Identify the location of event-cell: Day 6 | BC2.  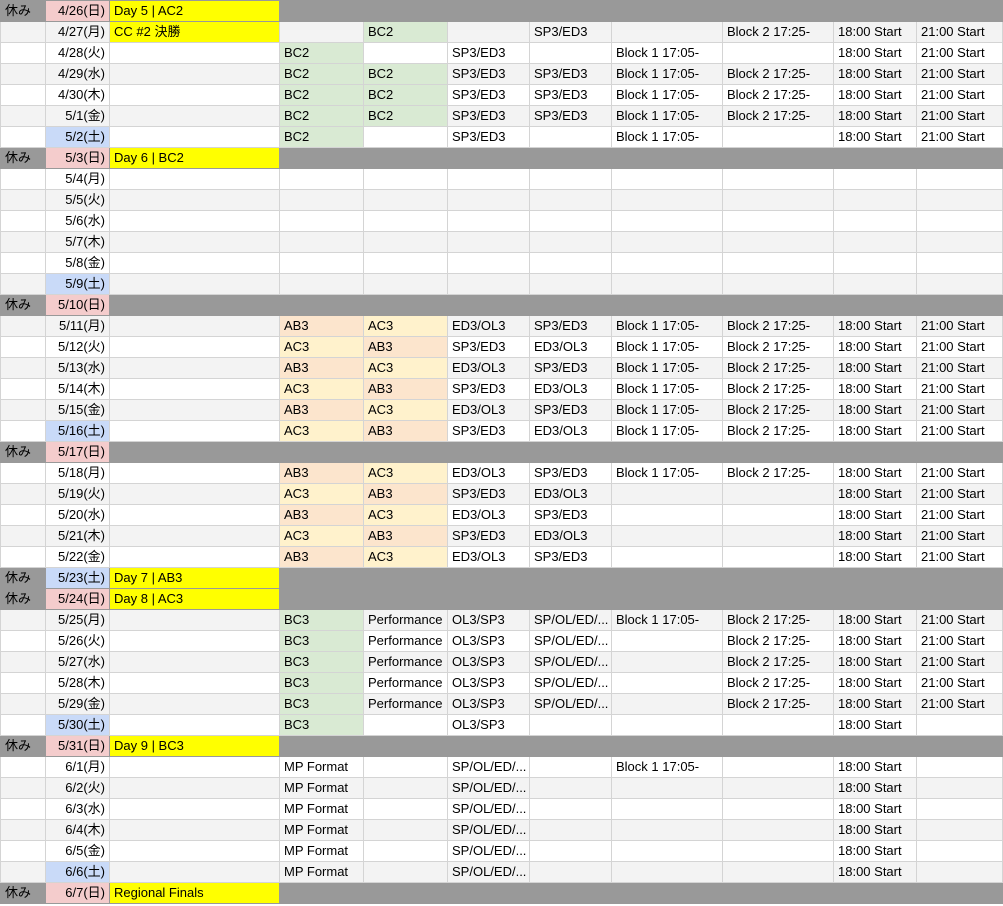
(194, 158).